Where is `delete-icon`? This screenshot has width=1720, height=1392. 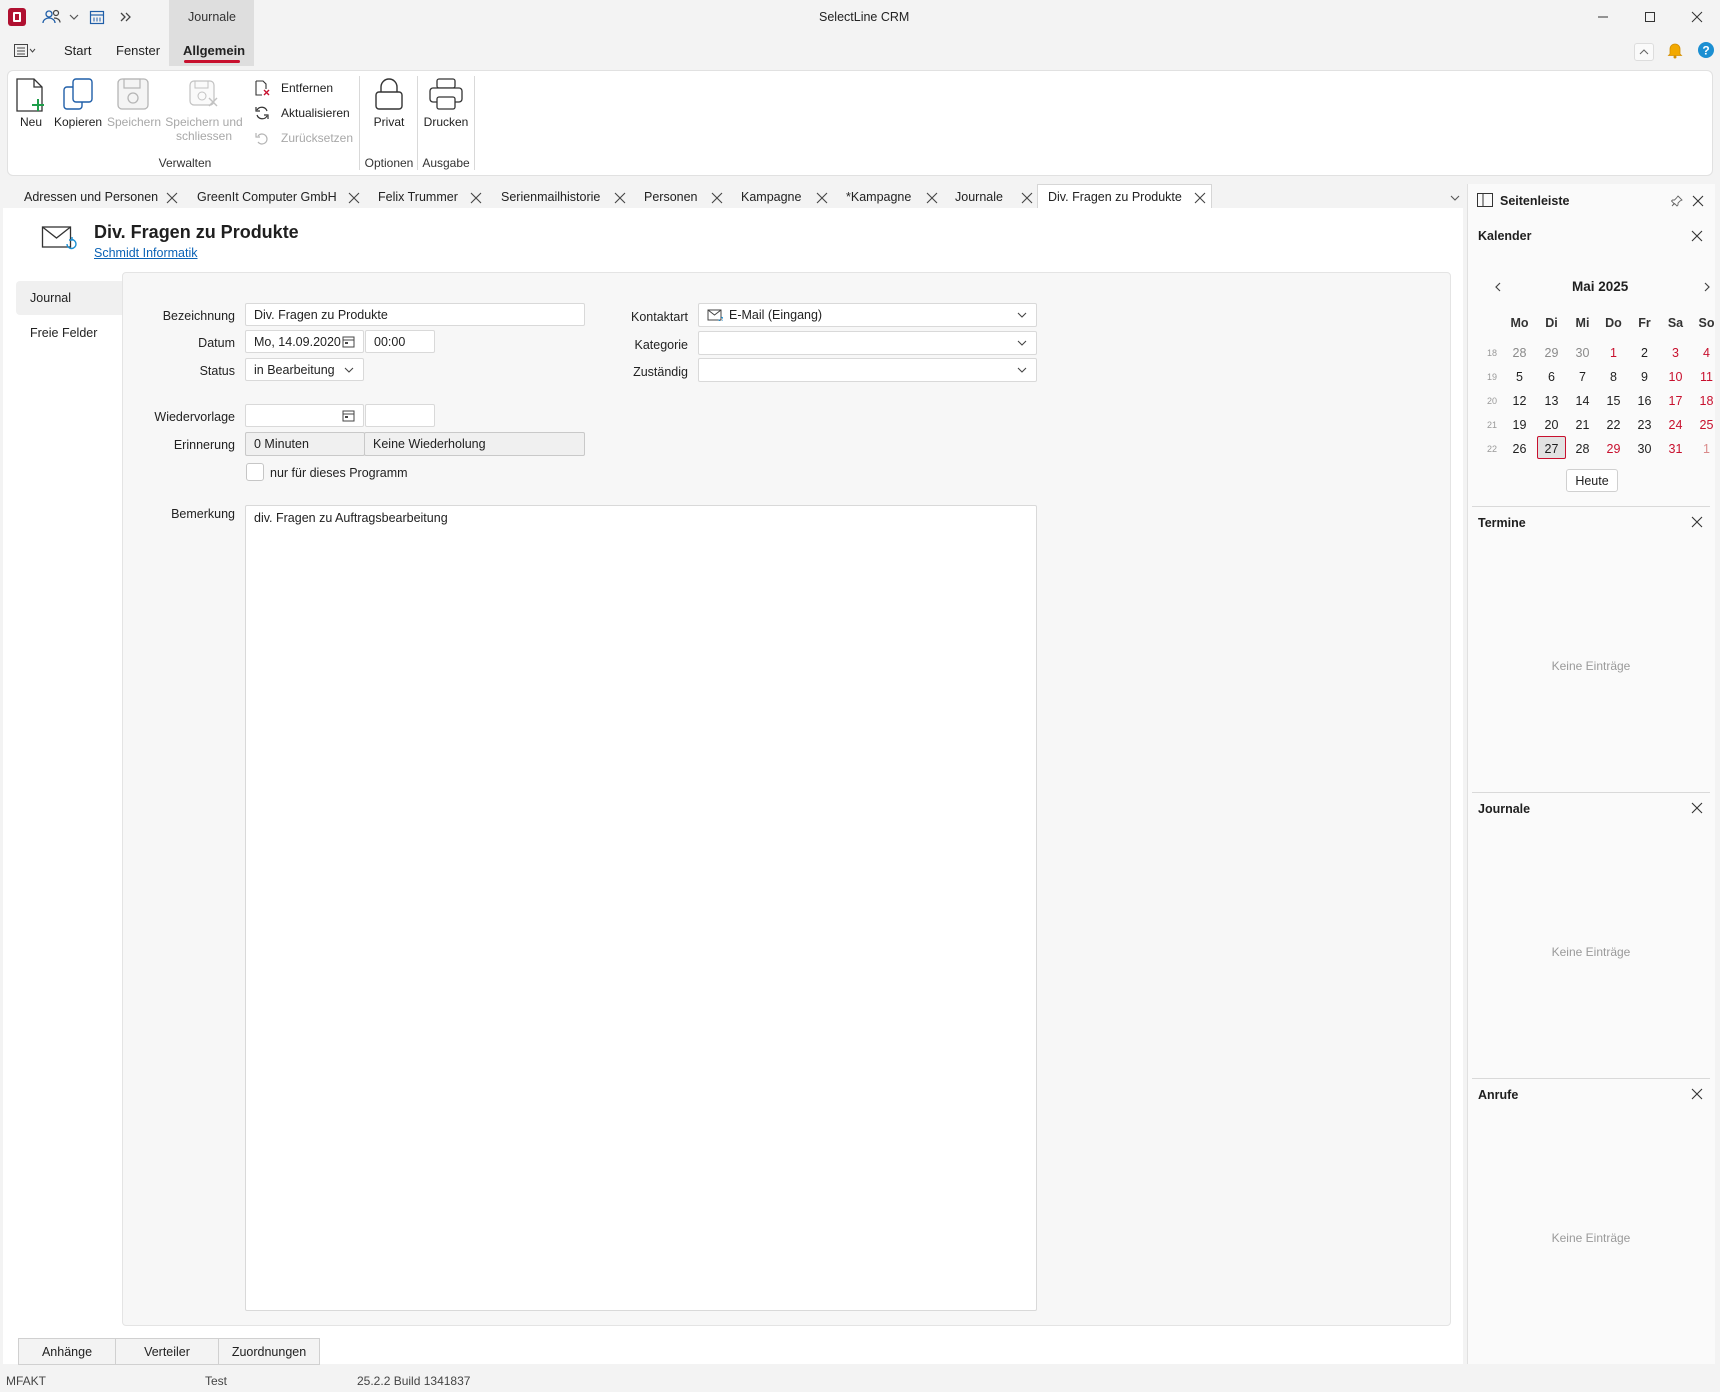
delete-icon is located at coordinates (262, 88).